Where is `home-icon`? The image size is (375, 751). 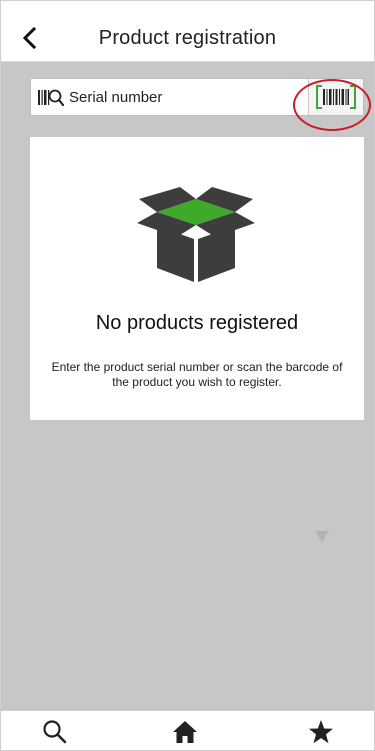
home-icon is located at coordinates (185, 732).